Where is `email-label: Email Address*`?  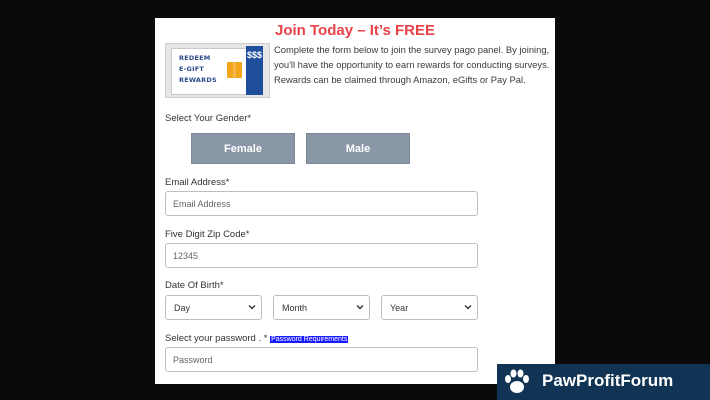 email-label: Email Address* is located at coordinates (197, 182).